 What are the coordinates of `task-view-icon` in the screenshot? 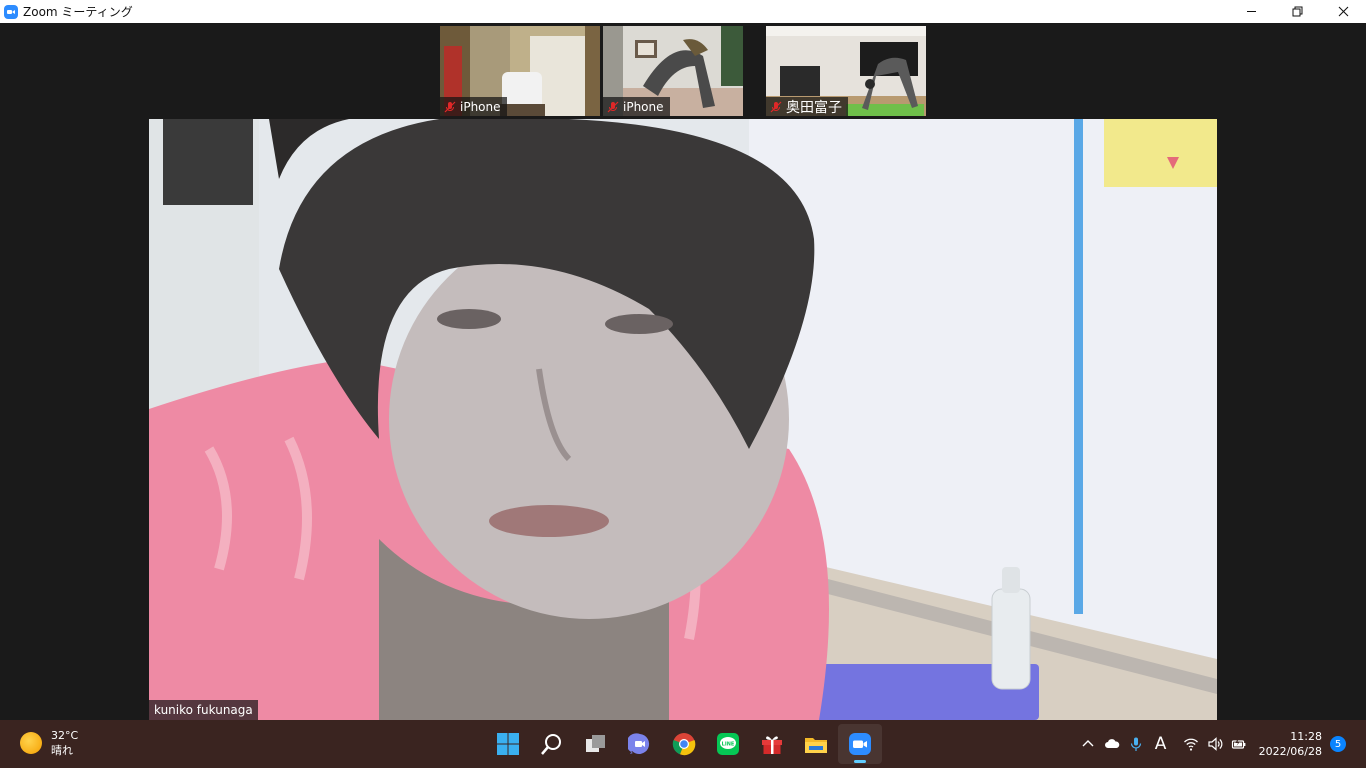 It's located at (595, 743).